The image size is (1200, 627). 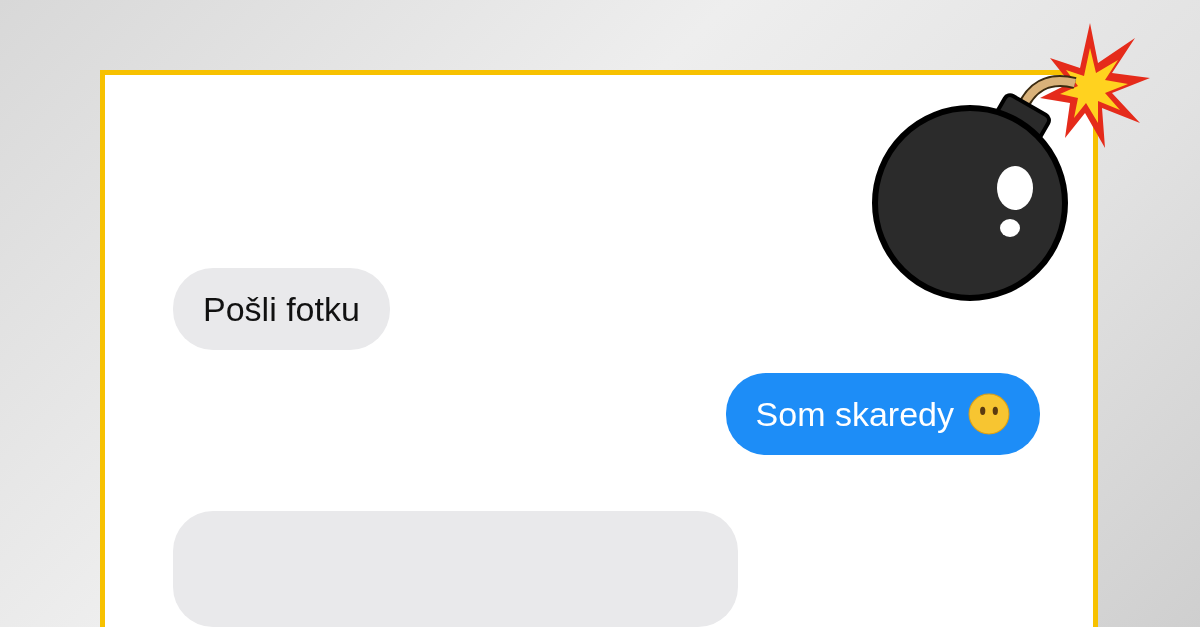 I want to click on message-bubble: Pošli fotku, so click(x=281, y=309).